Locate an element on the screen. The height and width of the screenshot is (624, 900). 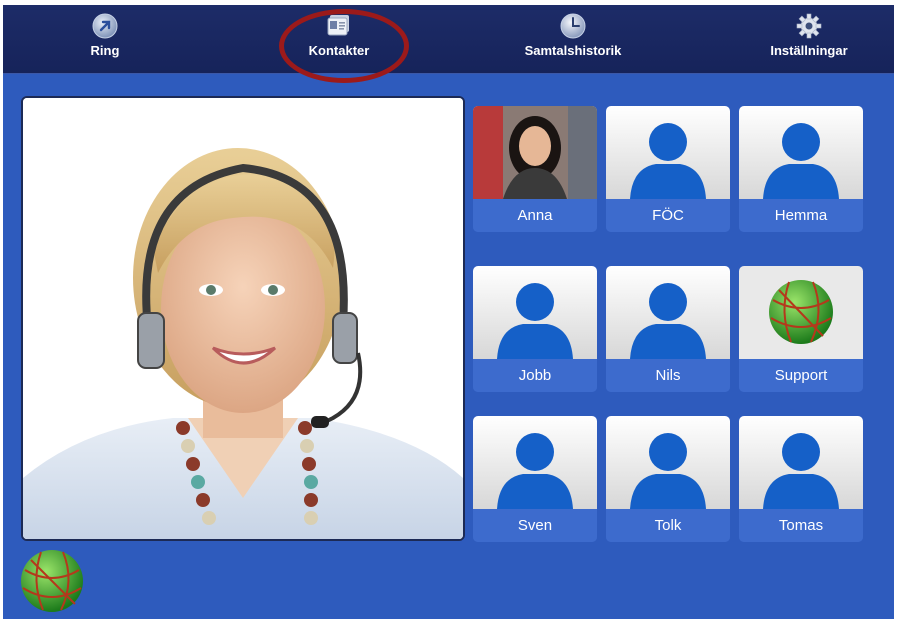
gear-icon is located at coordinates (809, 26).